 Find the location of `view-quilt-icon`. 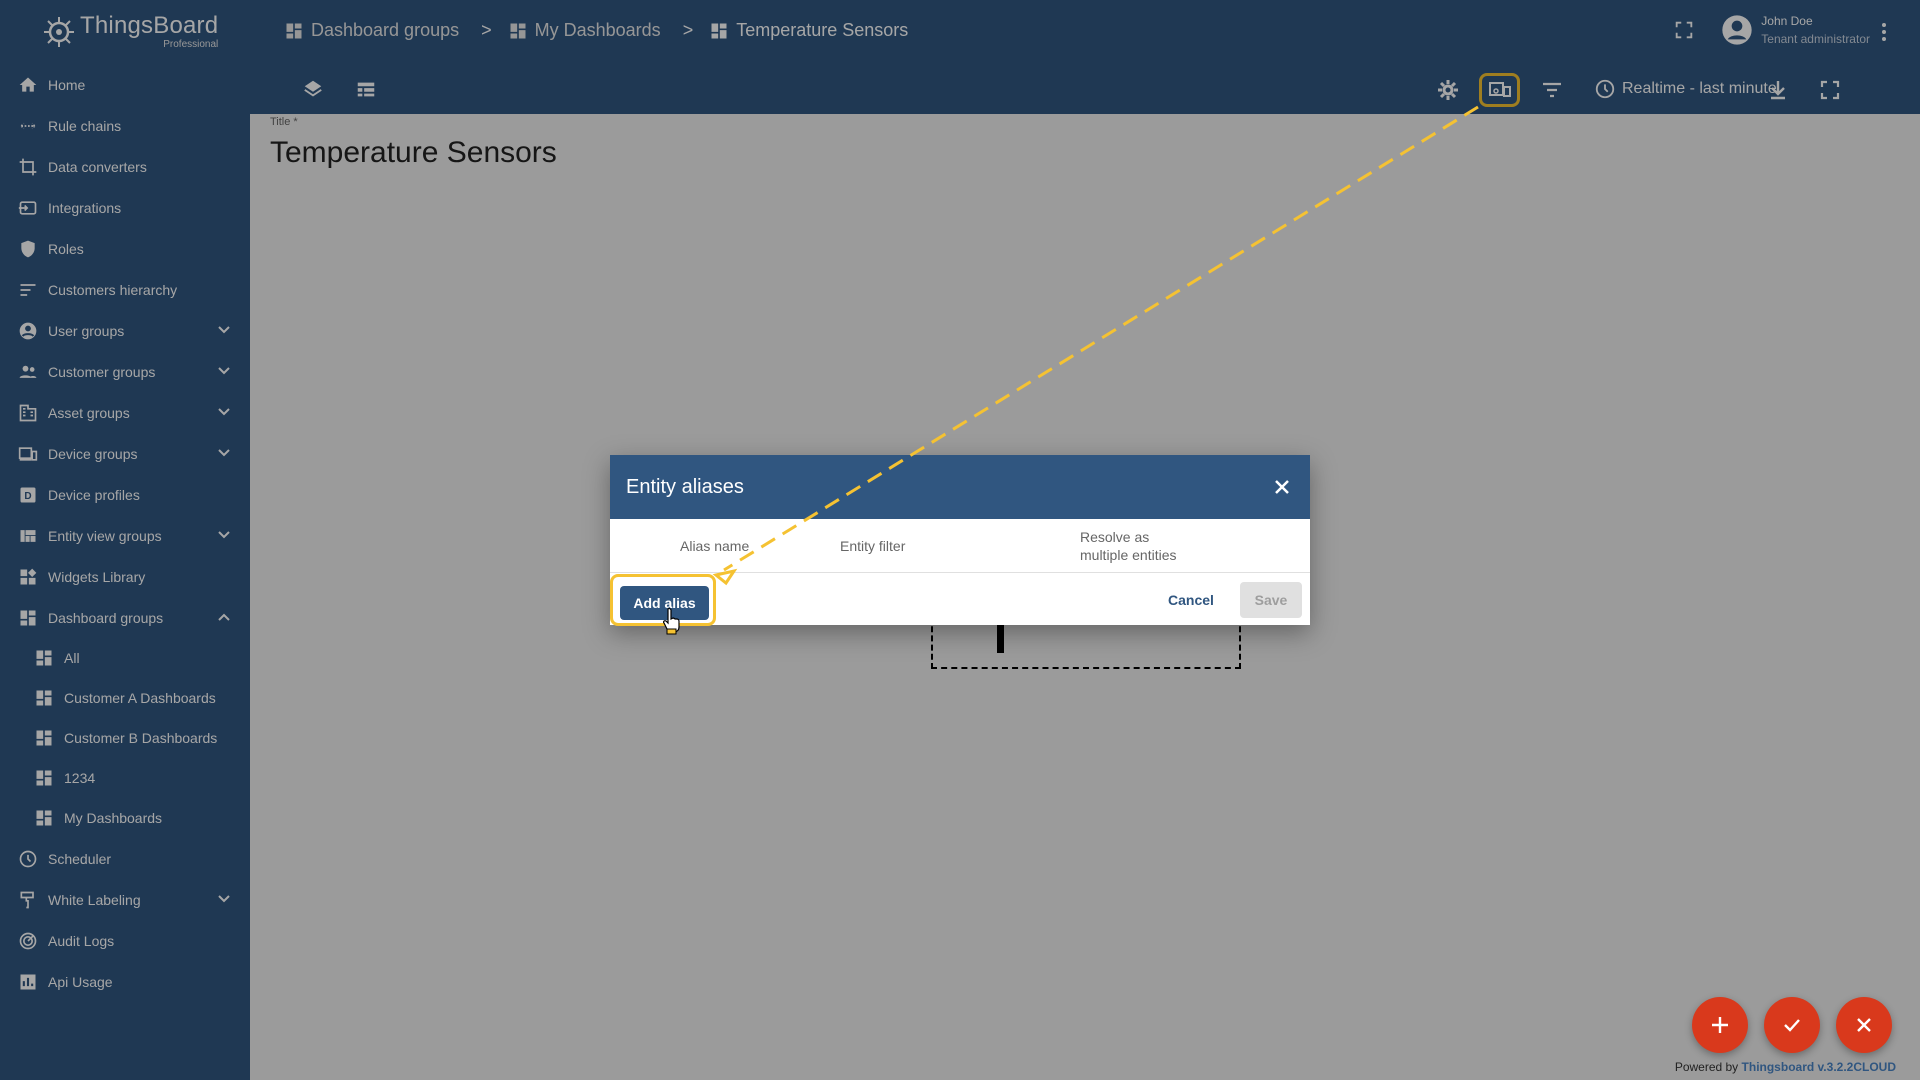

view-quilt-icon is located at coordinates (28, 535).